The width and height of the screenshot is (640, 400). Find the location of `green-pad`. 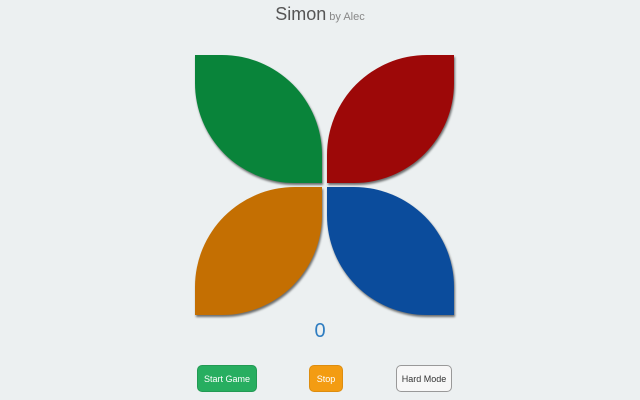

green-pad is located at coordinates (258, 119).